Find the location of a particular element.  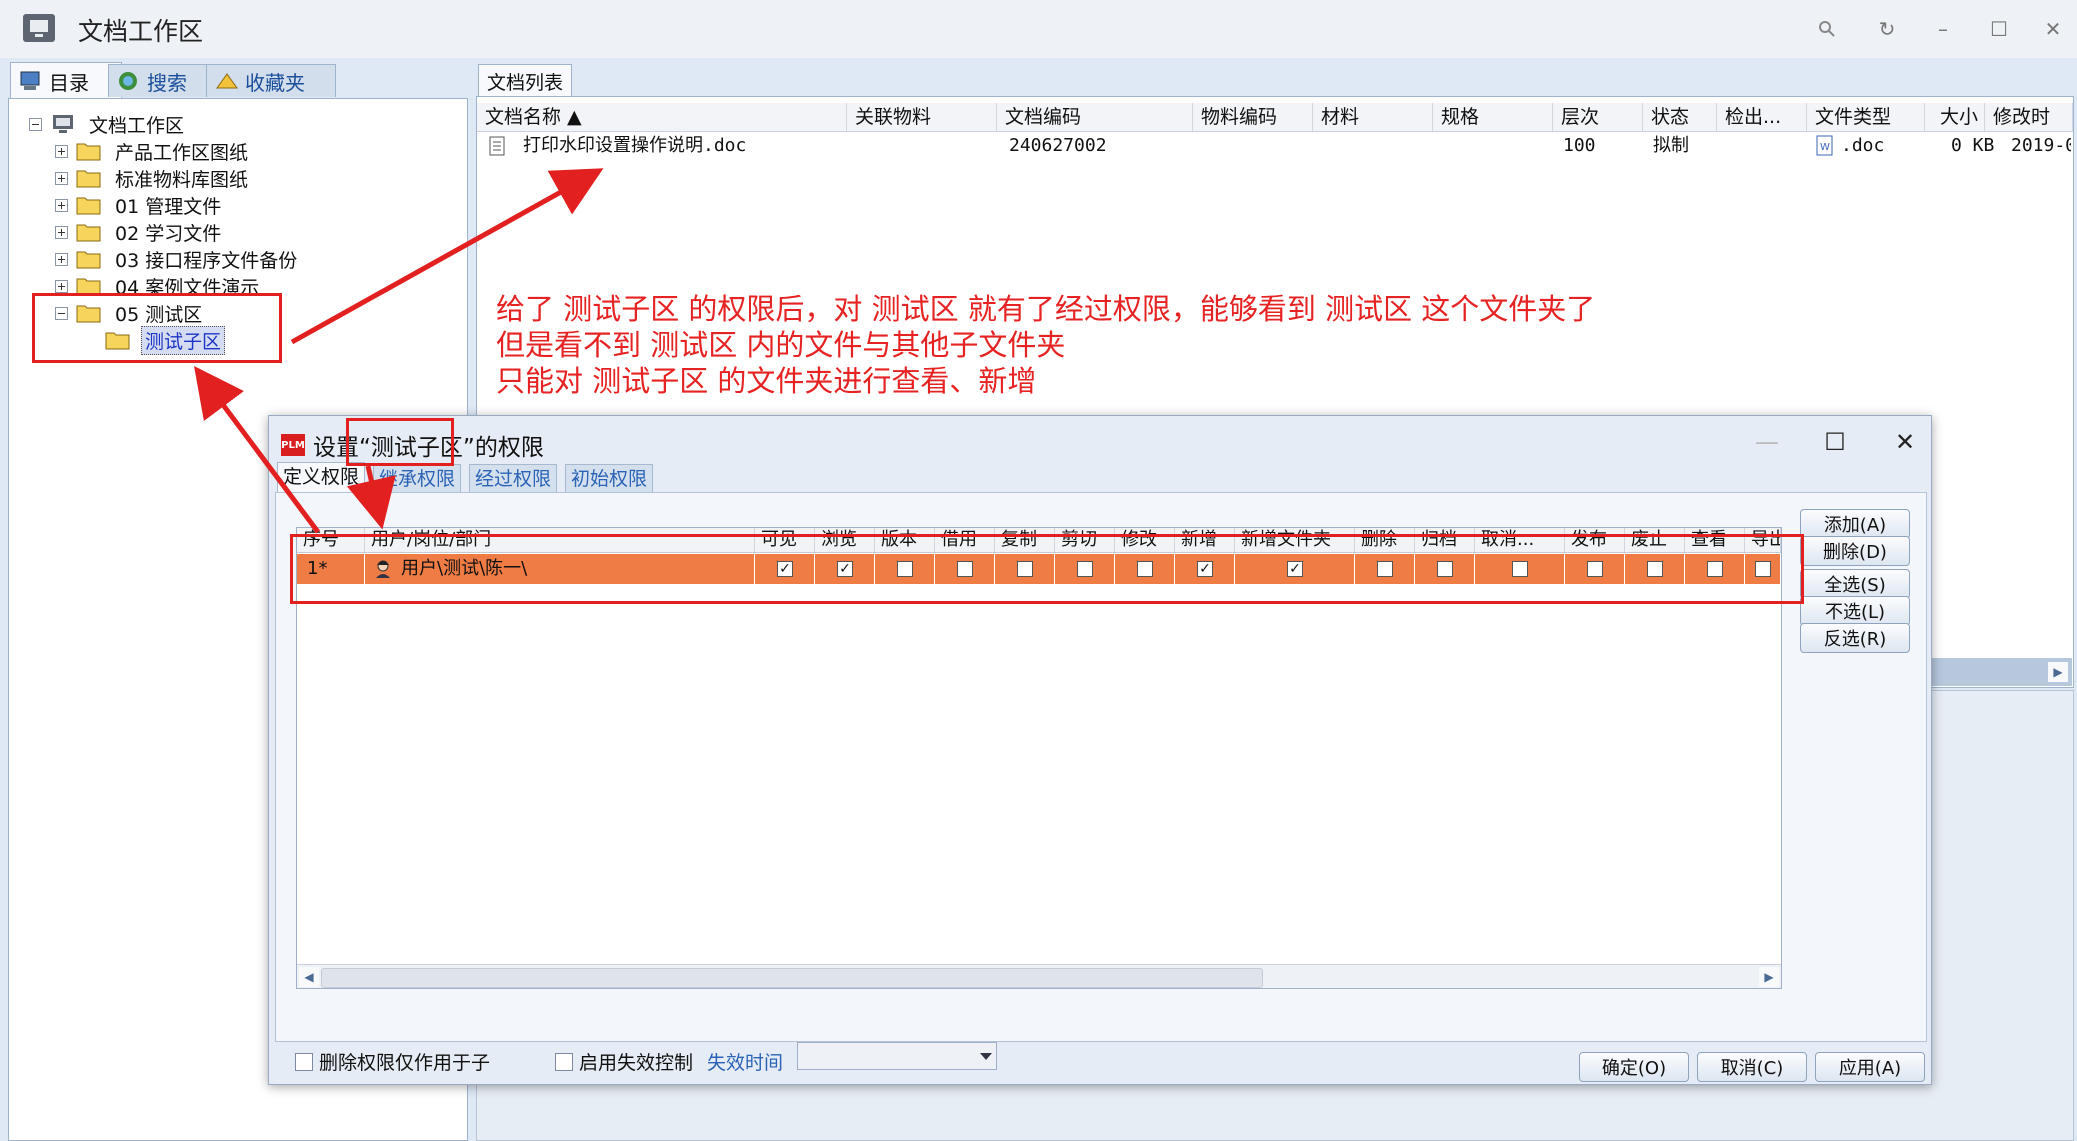

column-header: 文档编码 is located at coordinates (1095, 117).